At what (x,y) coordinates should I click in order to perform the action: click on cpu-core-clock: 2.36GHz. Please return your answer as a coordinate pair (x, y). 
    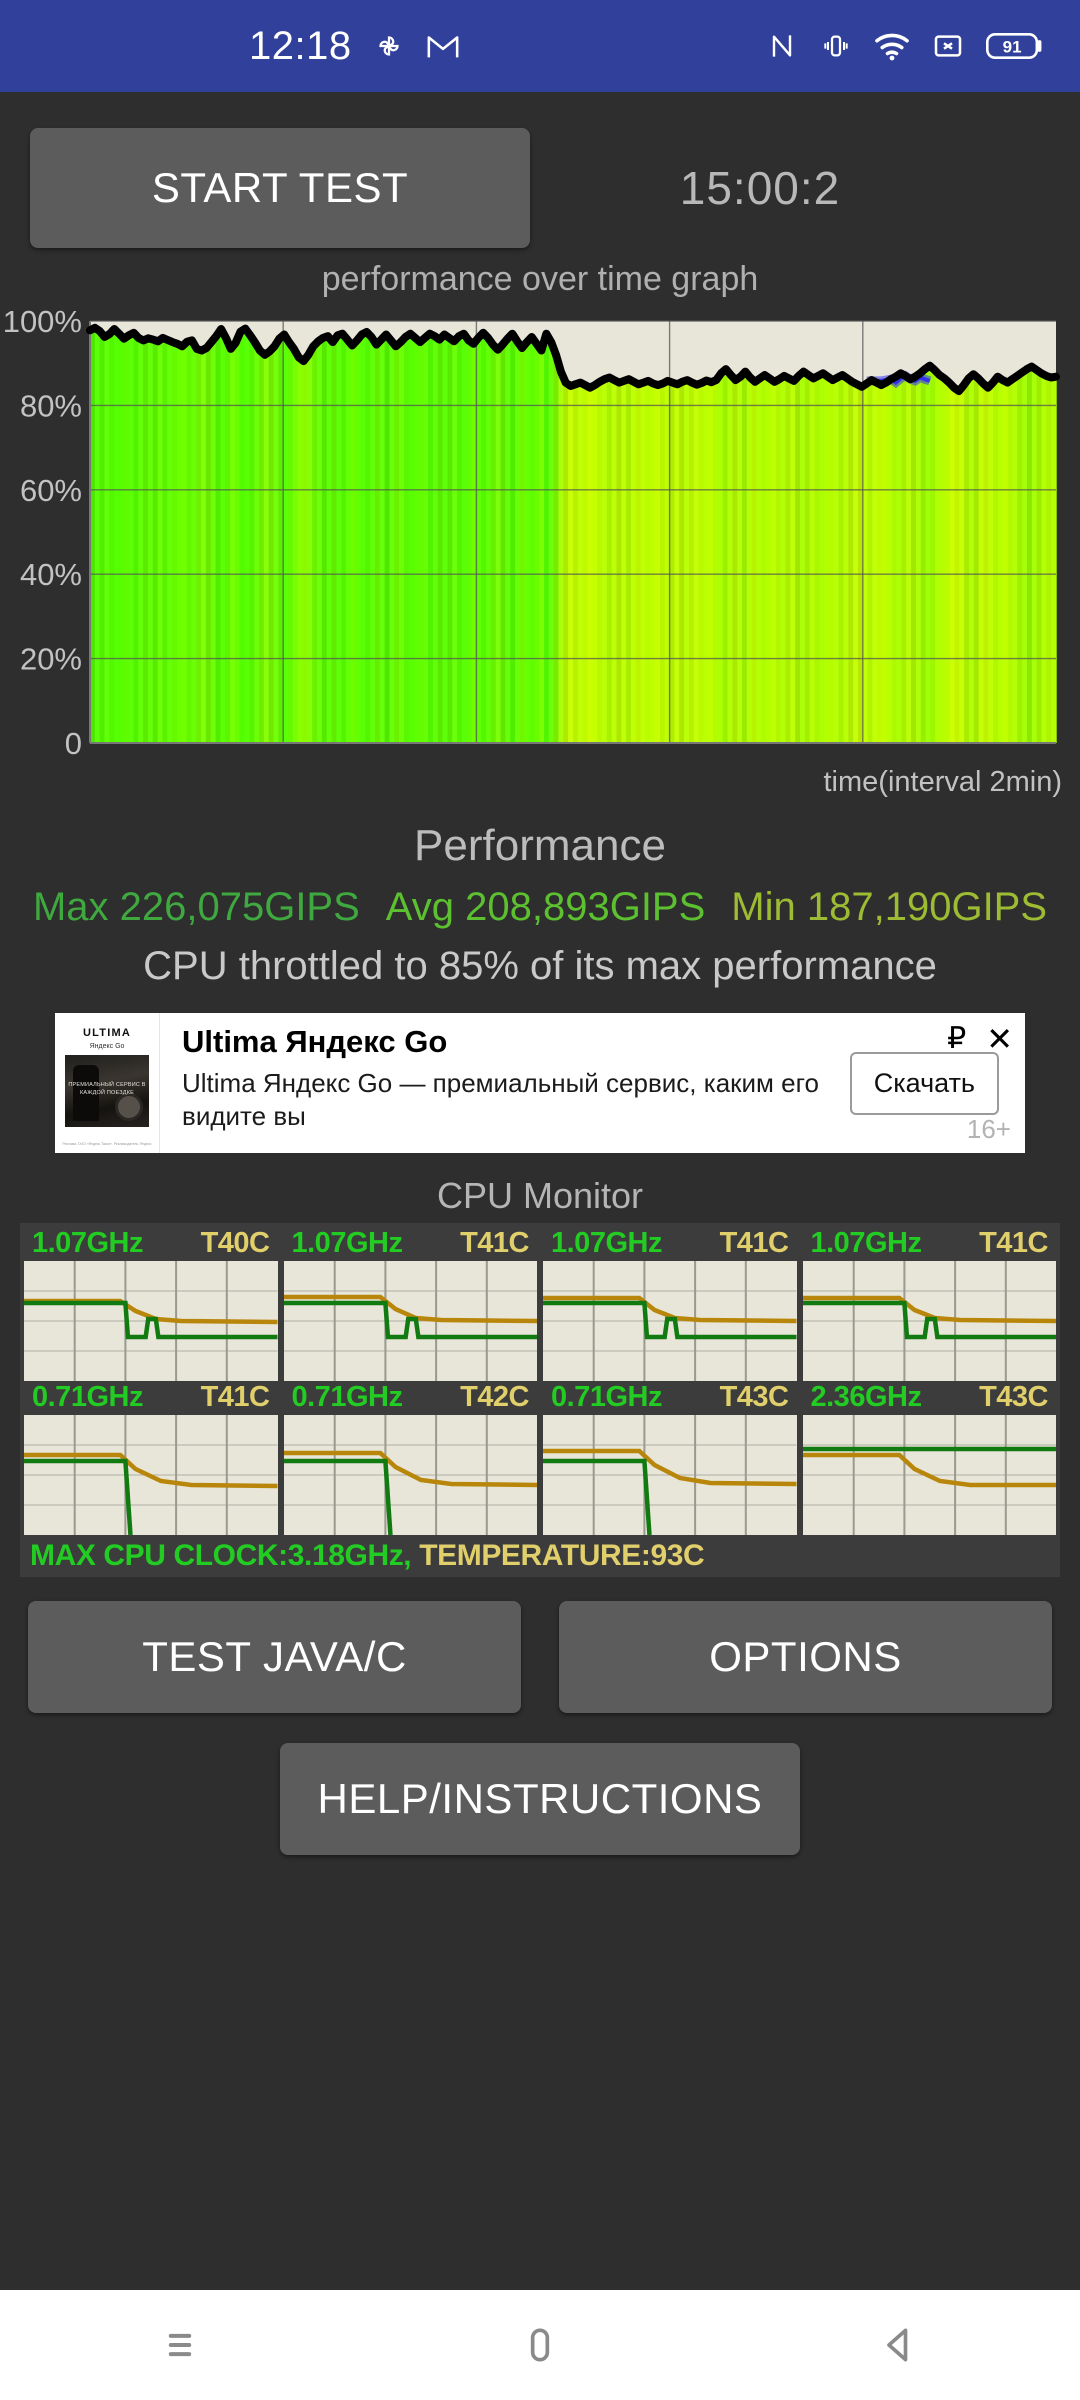
    Looking at the image, I should click on (866, 1397).